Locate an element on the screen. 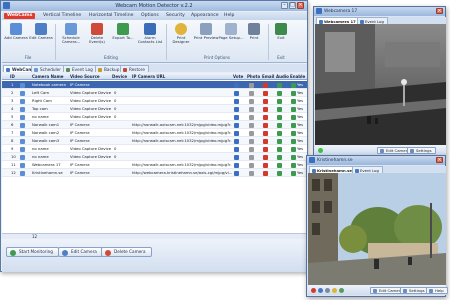  minimize-button: – is located at coordinates (284, 5).